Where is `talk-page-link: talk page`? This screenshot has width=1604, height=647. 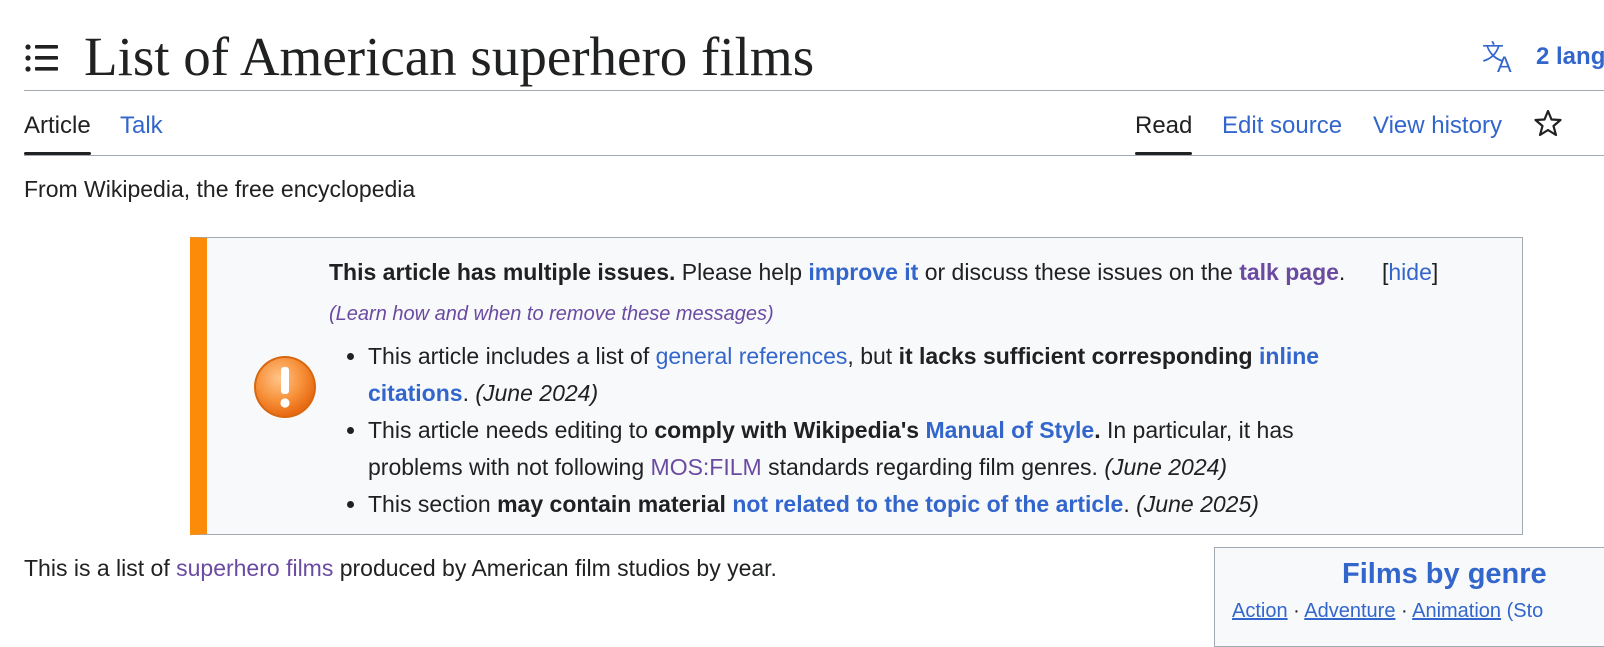 talk-page-link: talk page is located at coordinates (1289, 272).